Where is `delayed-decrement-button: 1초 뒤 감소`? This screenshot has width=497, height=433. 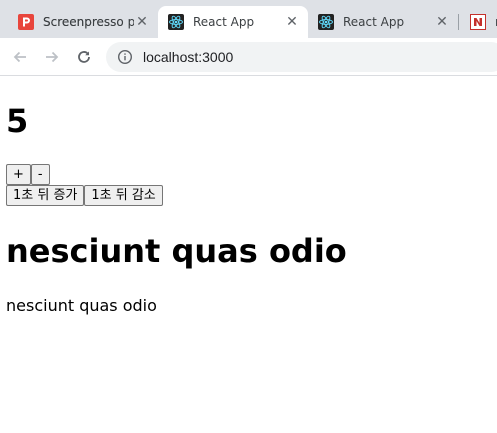 delayed-decrement-button: 1초 뒤 감소 is located at coordinates (123, 195).